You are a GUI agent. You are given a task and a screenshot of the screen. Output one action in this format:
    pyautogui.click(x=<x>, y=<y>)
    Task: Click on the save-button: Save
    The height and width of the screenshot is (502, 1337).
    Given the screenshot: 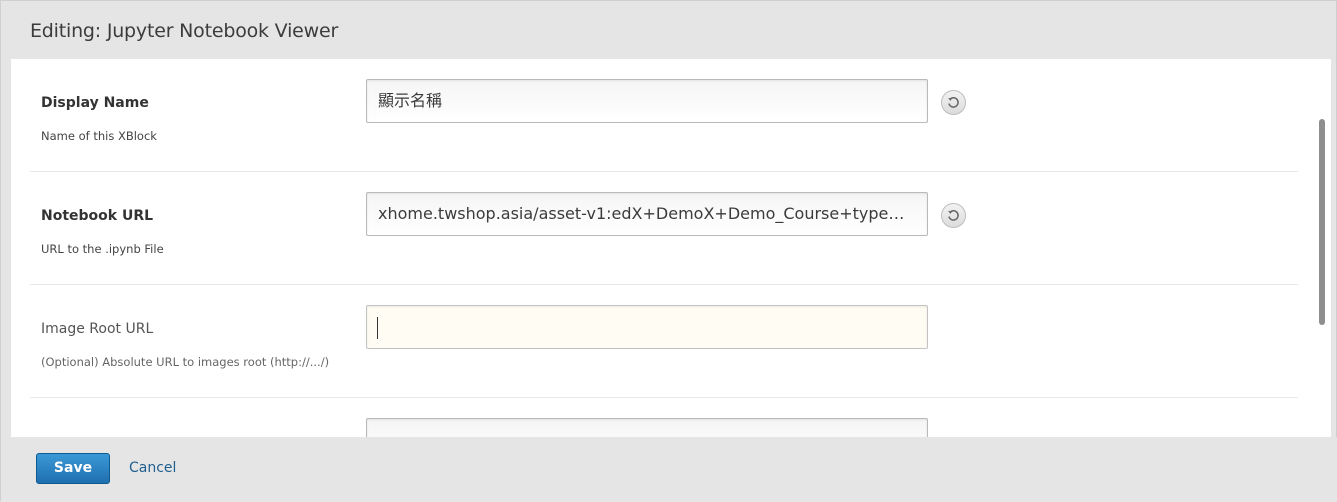 What is the action you would take?
    pyautogui.click(x=73, y=468)
    